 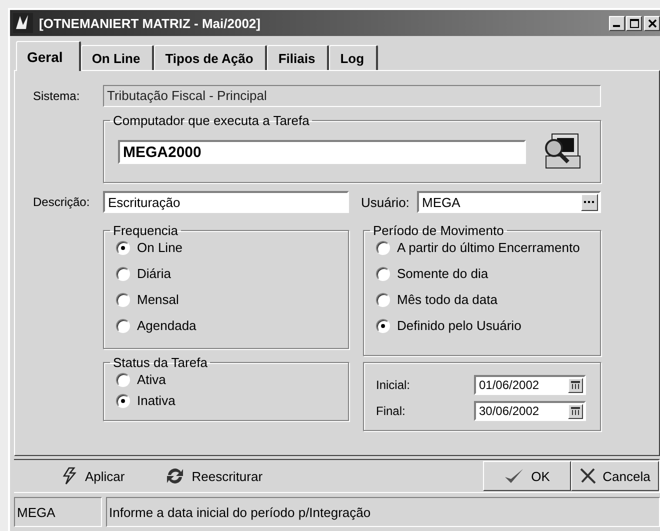 What do you see at coordinates (58, 512) in the screenshot?
I see `status-panel: MEGA` at bounding box center [58, 512].